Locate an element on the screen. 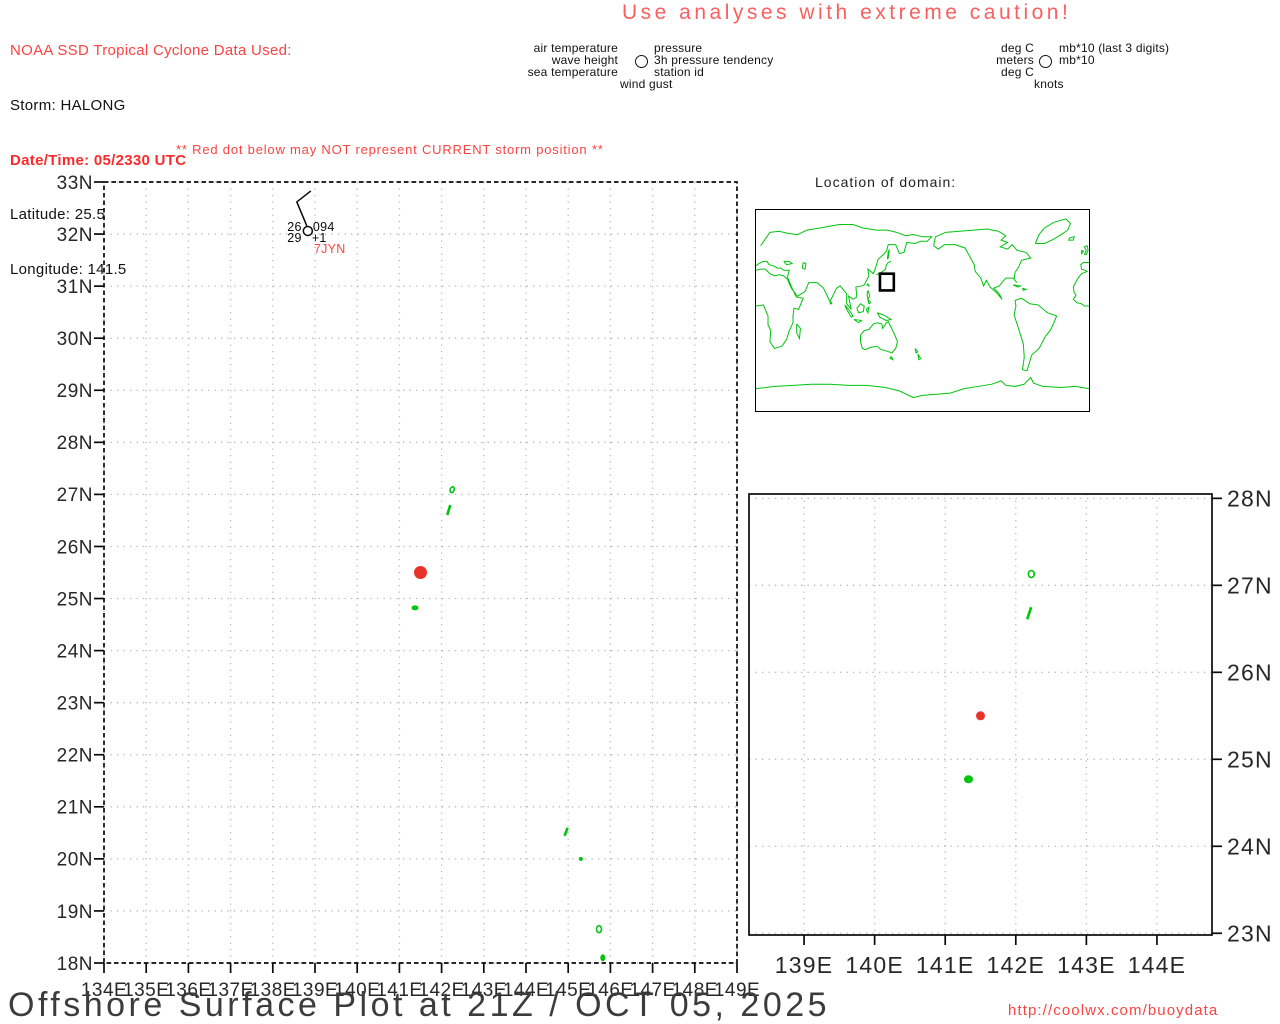  lat-label: 31N is located at coordinates (75, 287).